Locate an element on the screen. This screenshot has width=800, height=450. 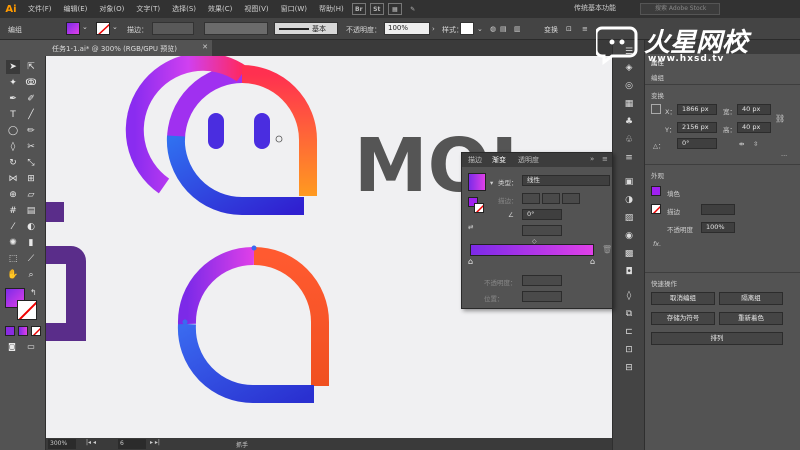
arrange-button: 排列 is located at coordinates (717, 338).